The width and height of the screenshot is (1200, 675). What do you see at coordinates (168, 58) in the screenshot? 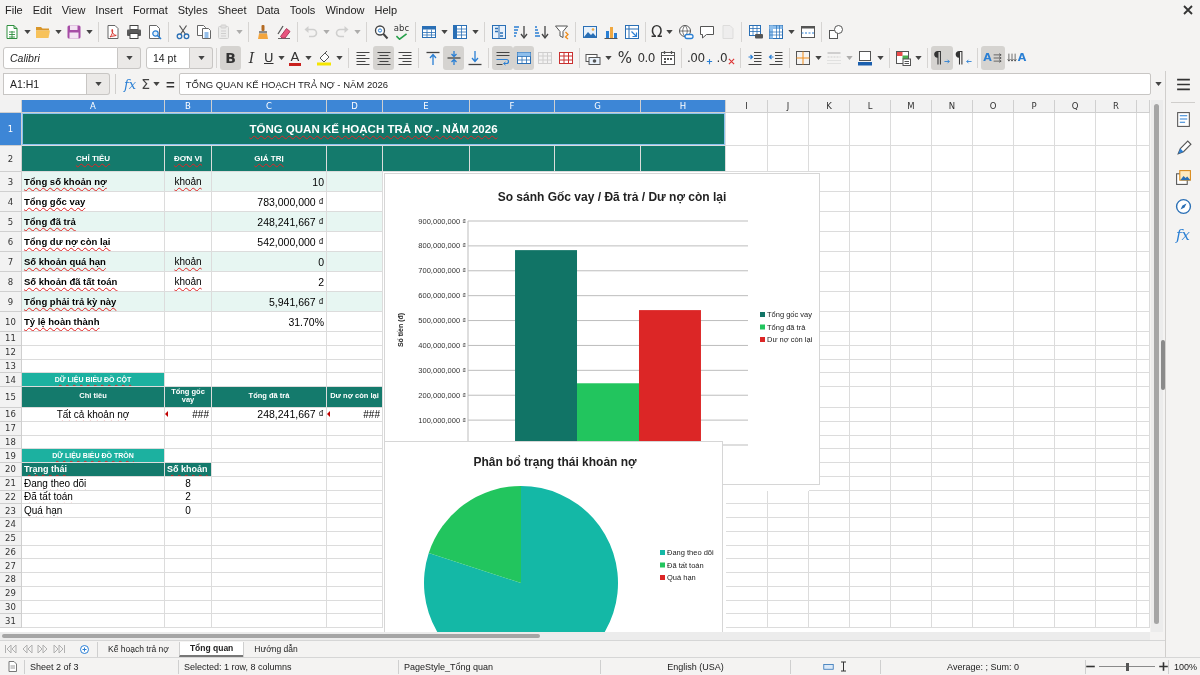
I see `font-size-field: 14 pt` at bounding box center [168, 58].